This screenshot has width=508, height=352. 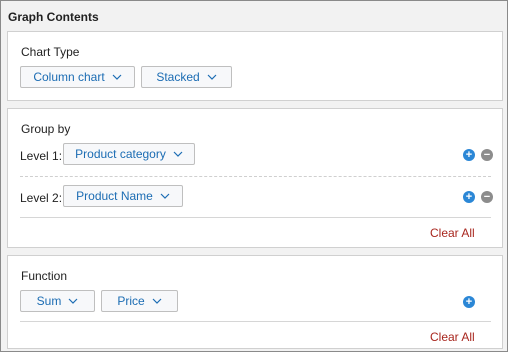 I want to click on level-1-value: Product category, so click(x=120, y=154).